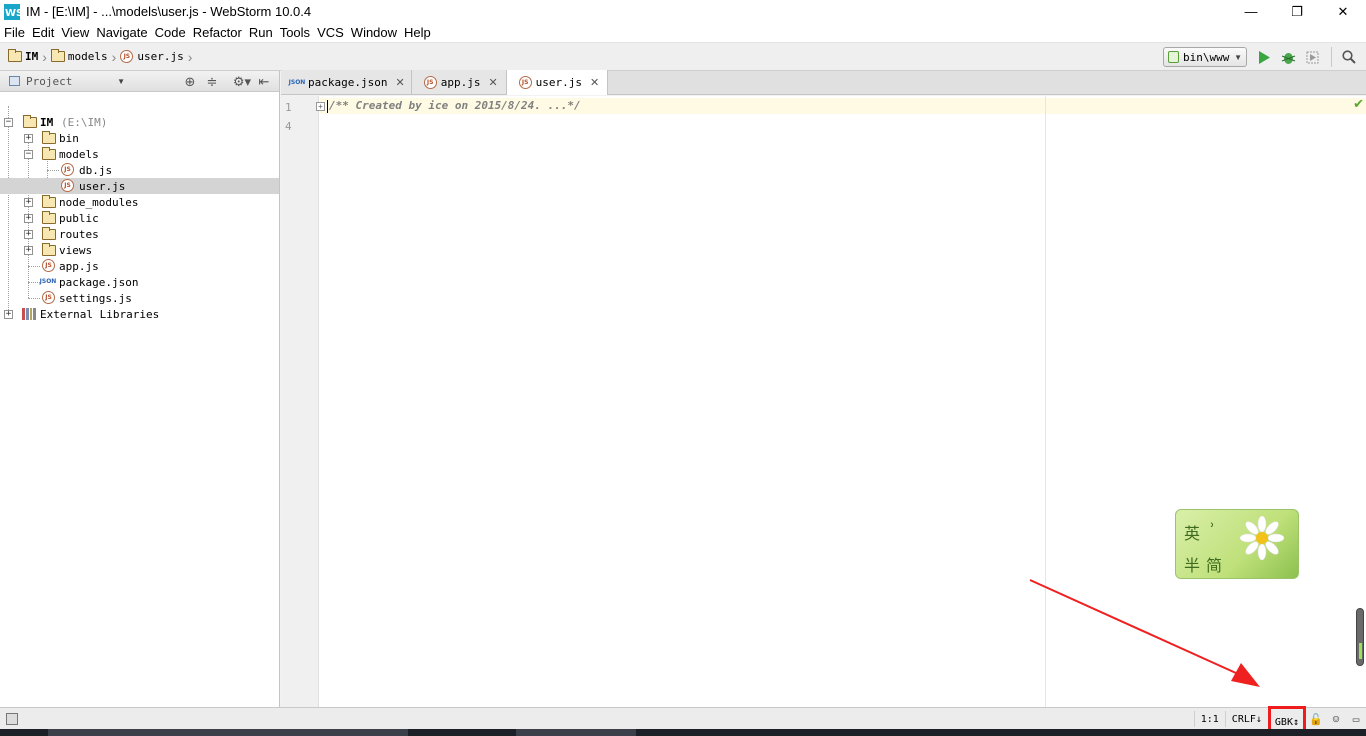 This screenshot has width=1366, height=736. I want to click on tab-label: package.json, so click(348, 82).